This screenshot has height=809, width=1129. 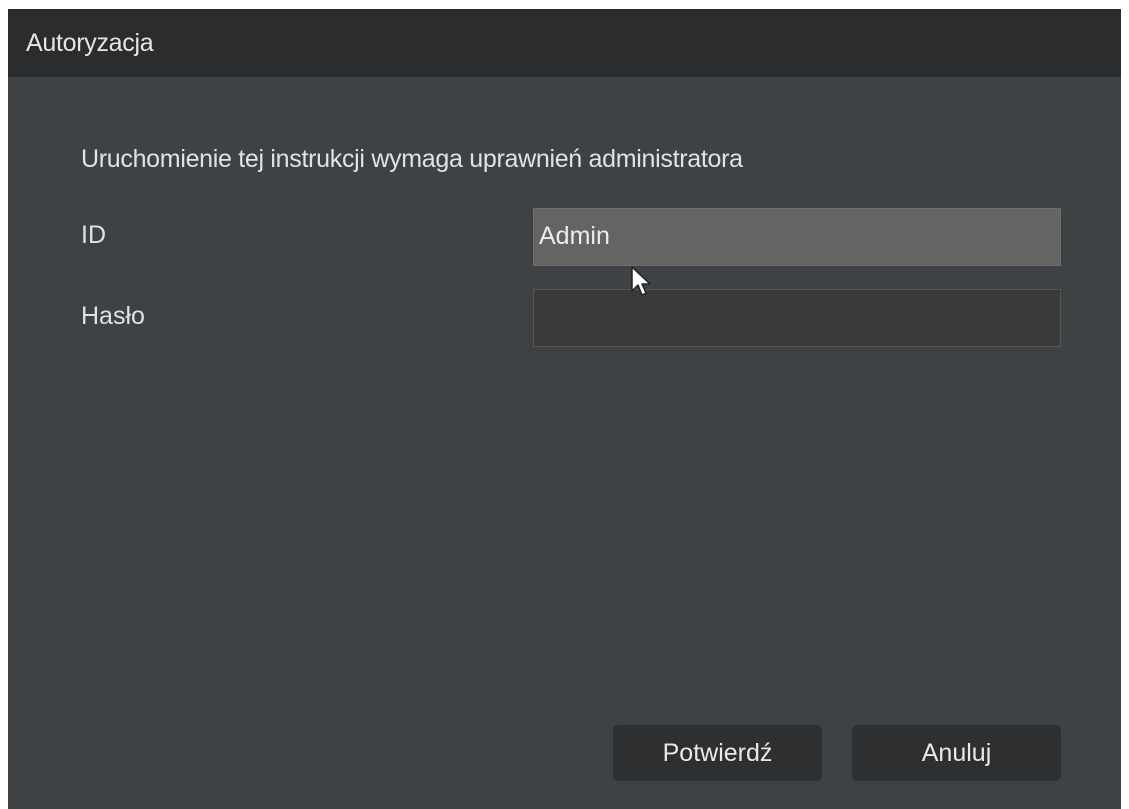 I want to click on password-input, so click(x=797, y=318).